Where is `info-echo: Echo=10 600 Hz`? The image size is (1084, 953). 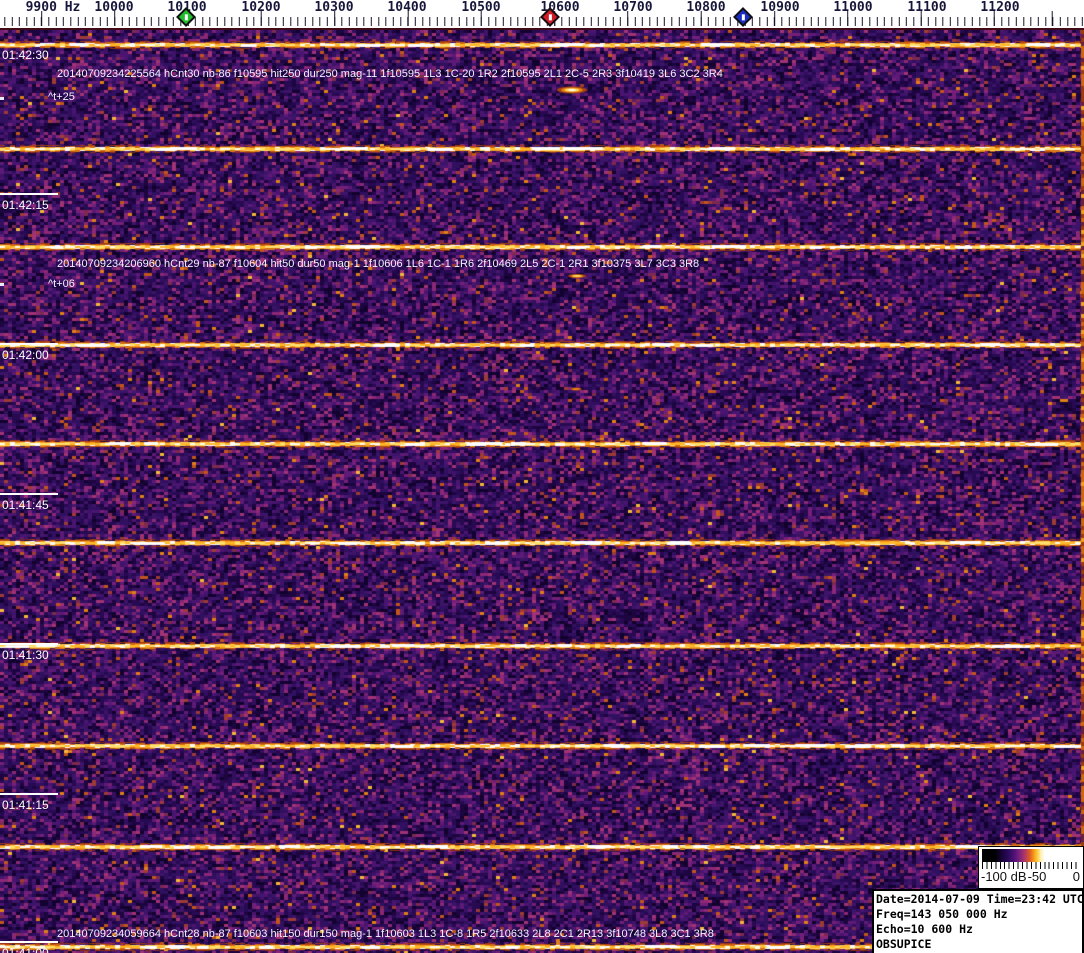 info-echo: Echo=10 600 Hz is located at coordinates (924, 929).